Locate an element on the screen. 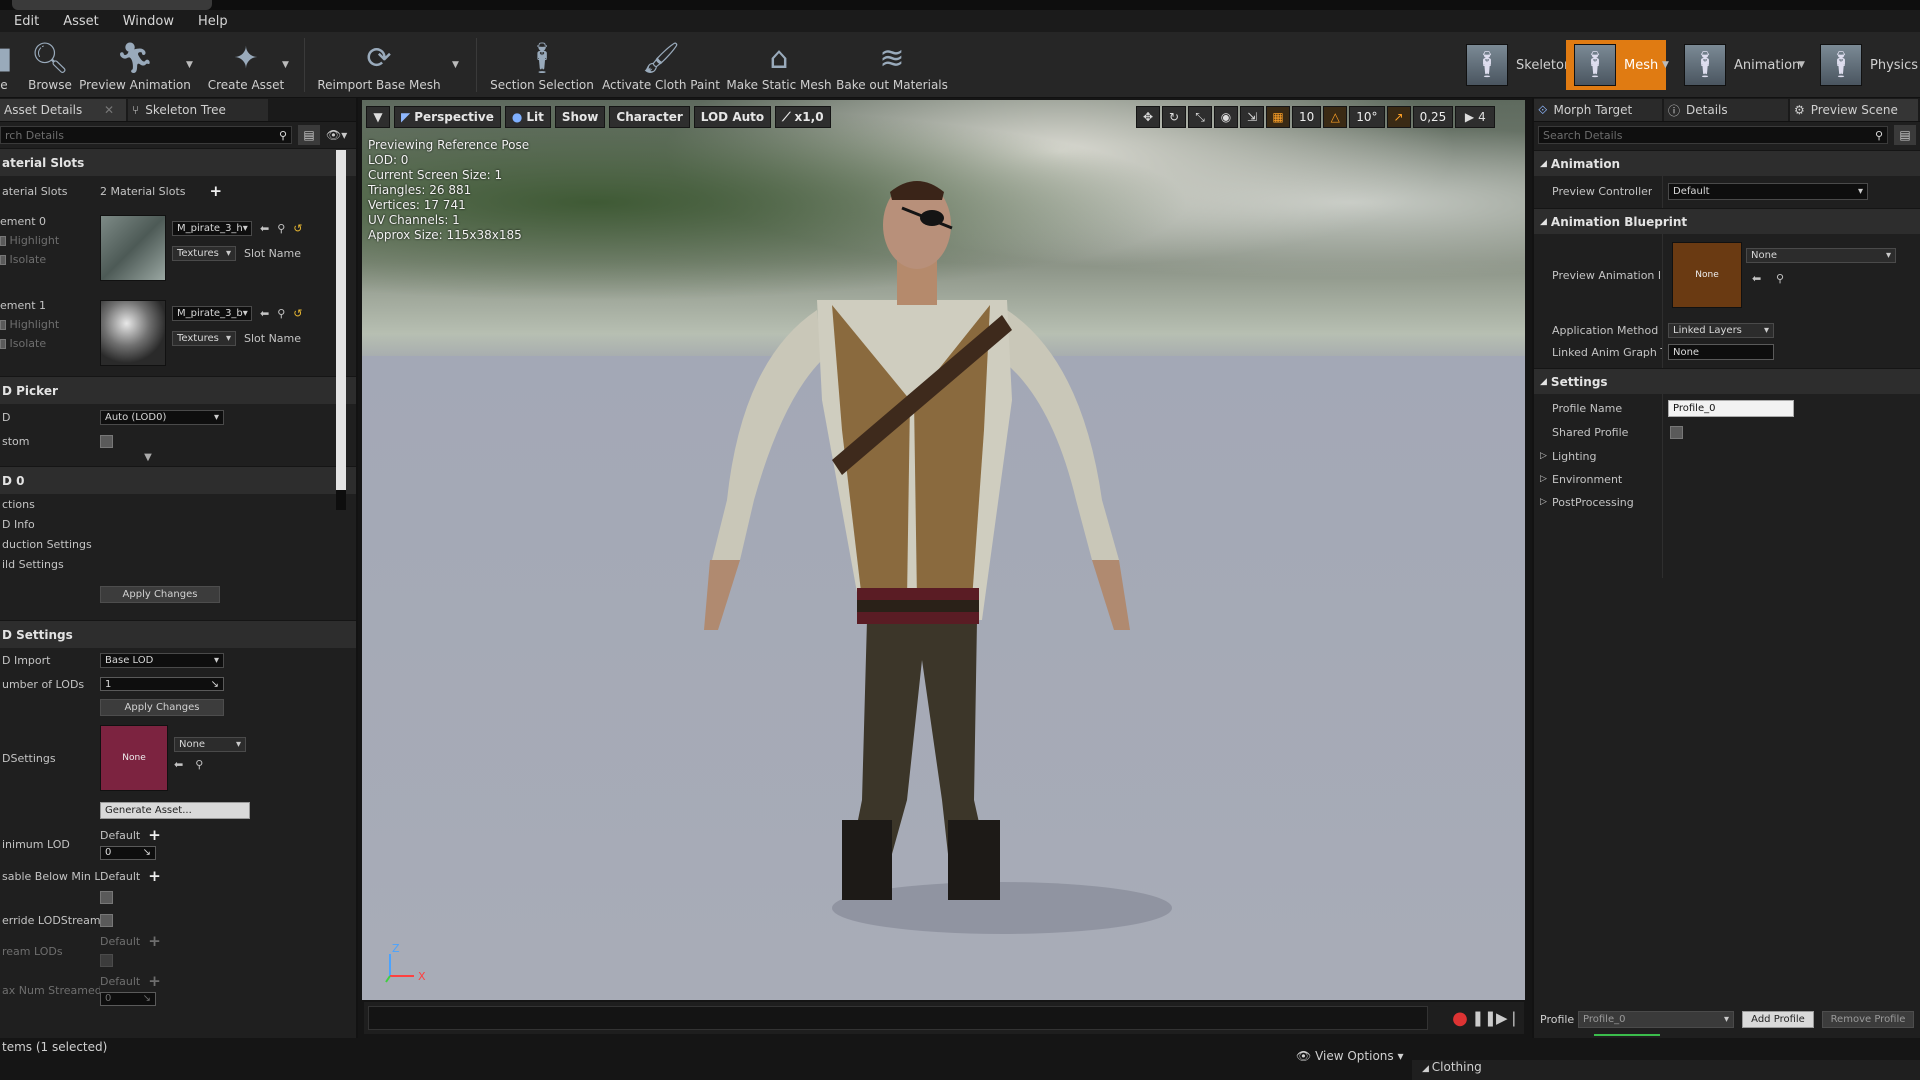 This screenshot has height=1080, width=1920. browse-button: 🔍︎ Browse is located at coordinates (50, 65).